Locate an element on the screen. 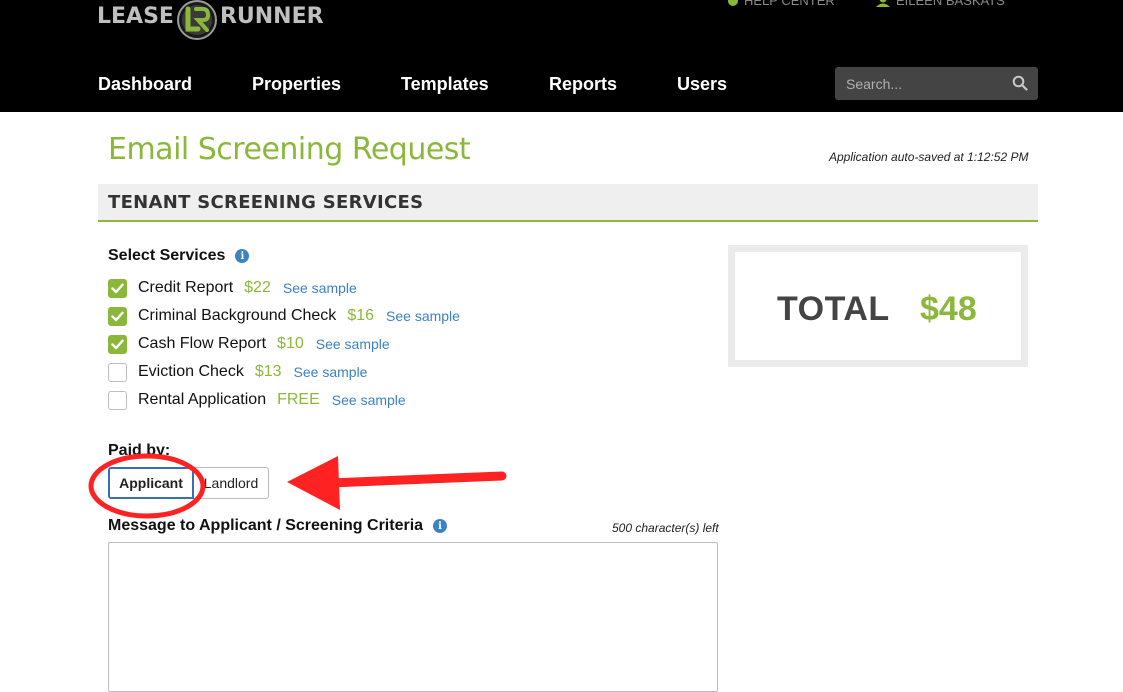 The image size is (1123, 692). user-menu: EILEEN BASKATS is located at coordinates (940, 4).